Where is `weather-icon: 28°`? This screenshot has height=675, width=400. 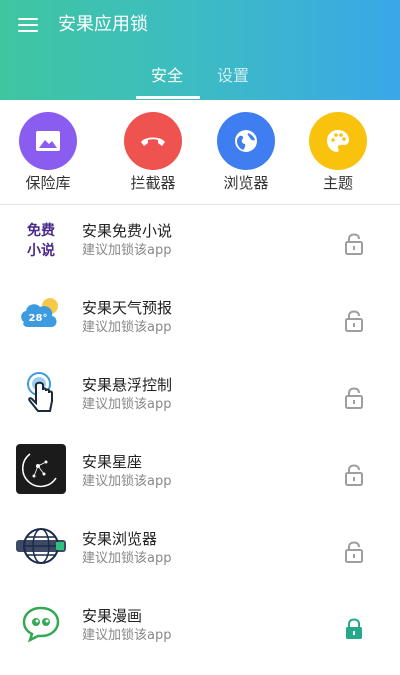
weather-icon: 28° is located at coordinates (41, 315).